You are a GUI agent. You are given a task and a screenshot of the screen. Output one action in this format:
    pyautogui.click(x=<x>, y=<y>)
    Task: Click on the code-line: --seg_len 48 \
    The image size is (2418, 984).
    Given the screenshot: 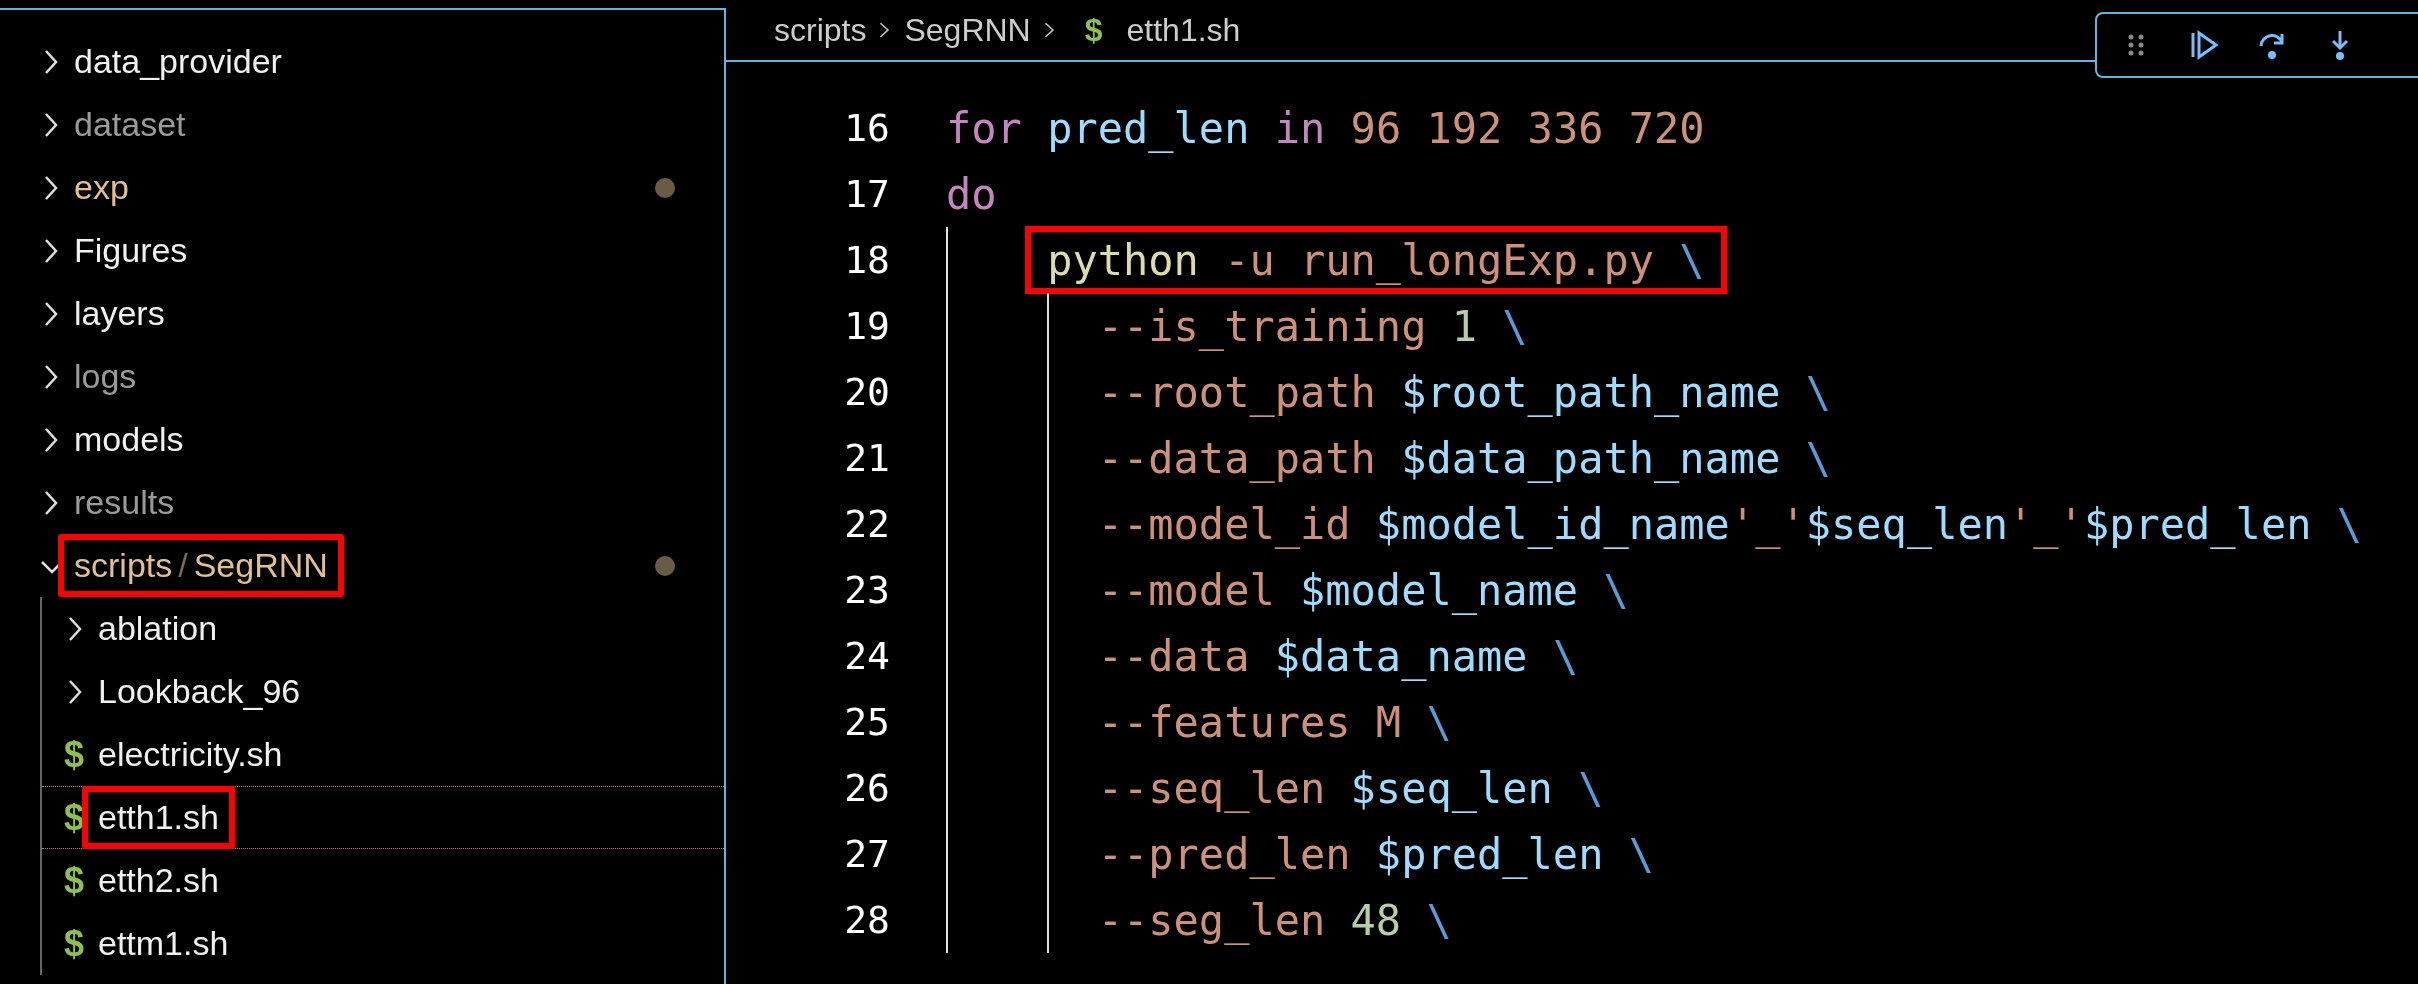 What is the action you would take?
    pyautogui.click(x=1274, y=920)
    